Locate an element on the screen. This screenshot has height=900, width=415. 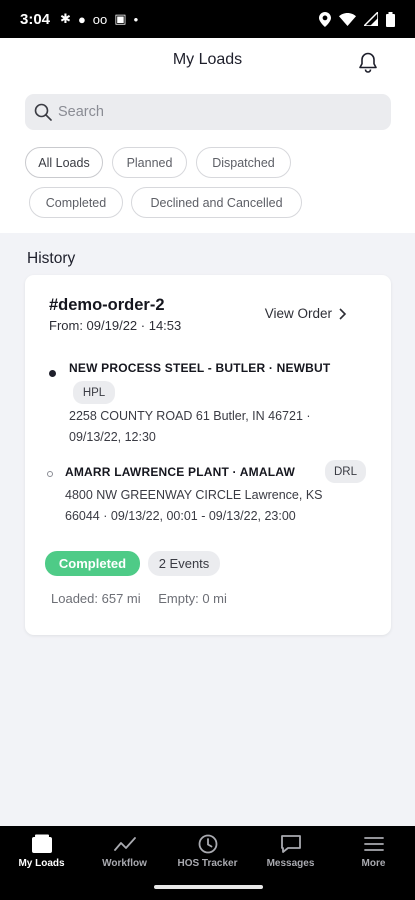
chat-bubble-icon: ● is located at coordinates (81, 19).